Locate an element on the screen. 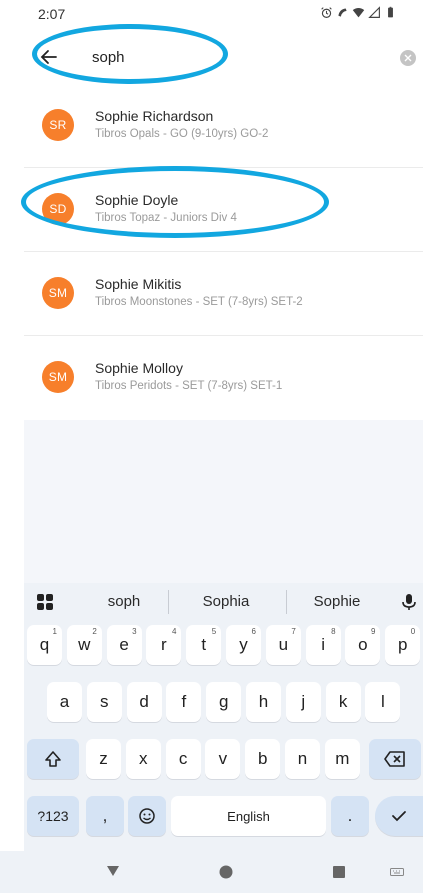 Image resolution: width=423 pixels, height=893 pixels. suggestion-1: soph is located at coordinates (124, 601).